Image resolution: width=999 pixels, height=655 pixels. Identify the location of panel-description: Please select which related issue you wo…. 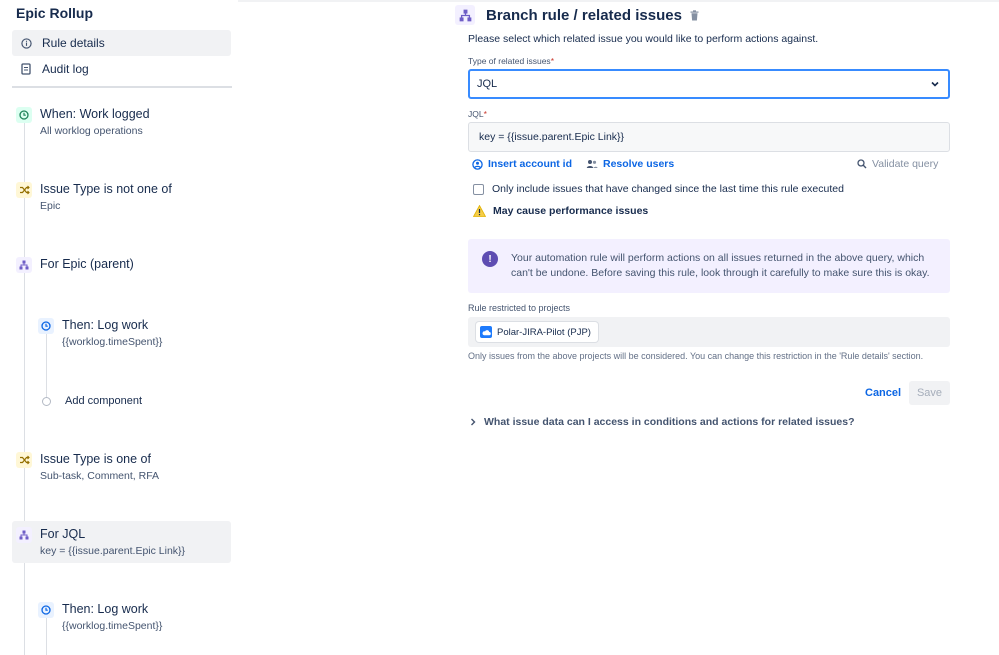
(643, 39).